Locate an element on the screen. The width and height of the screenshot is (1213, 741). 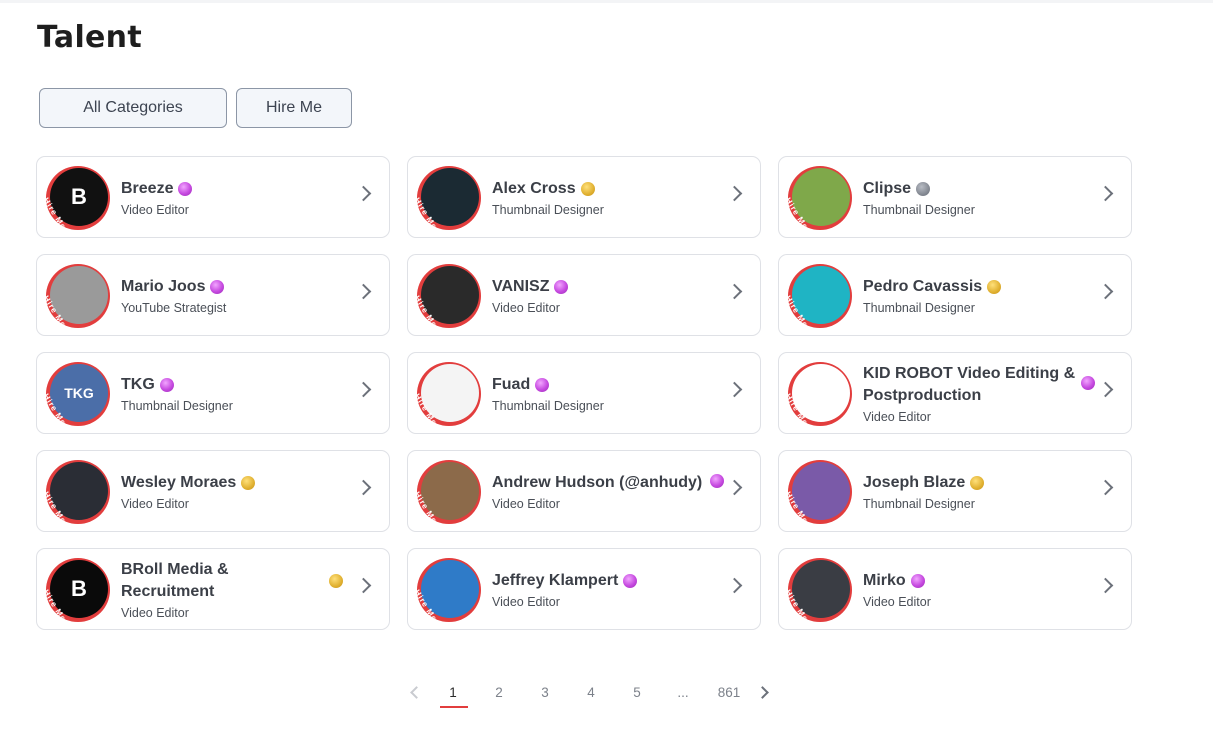
talent-card: Hire Me Jeffrey Klampert Video Editor is located at coordinates (584, 589).